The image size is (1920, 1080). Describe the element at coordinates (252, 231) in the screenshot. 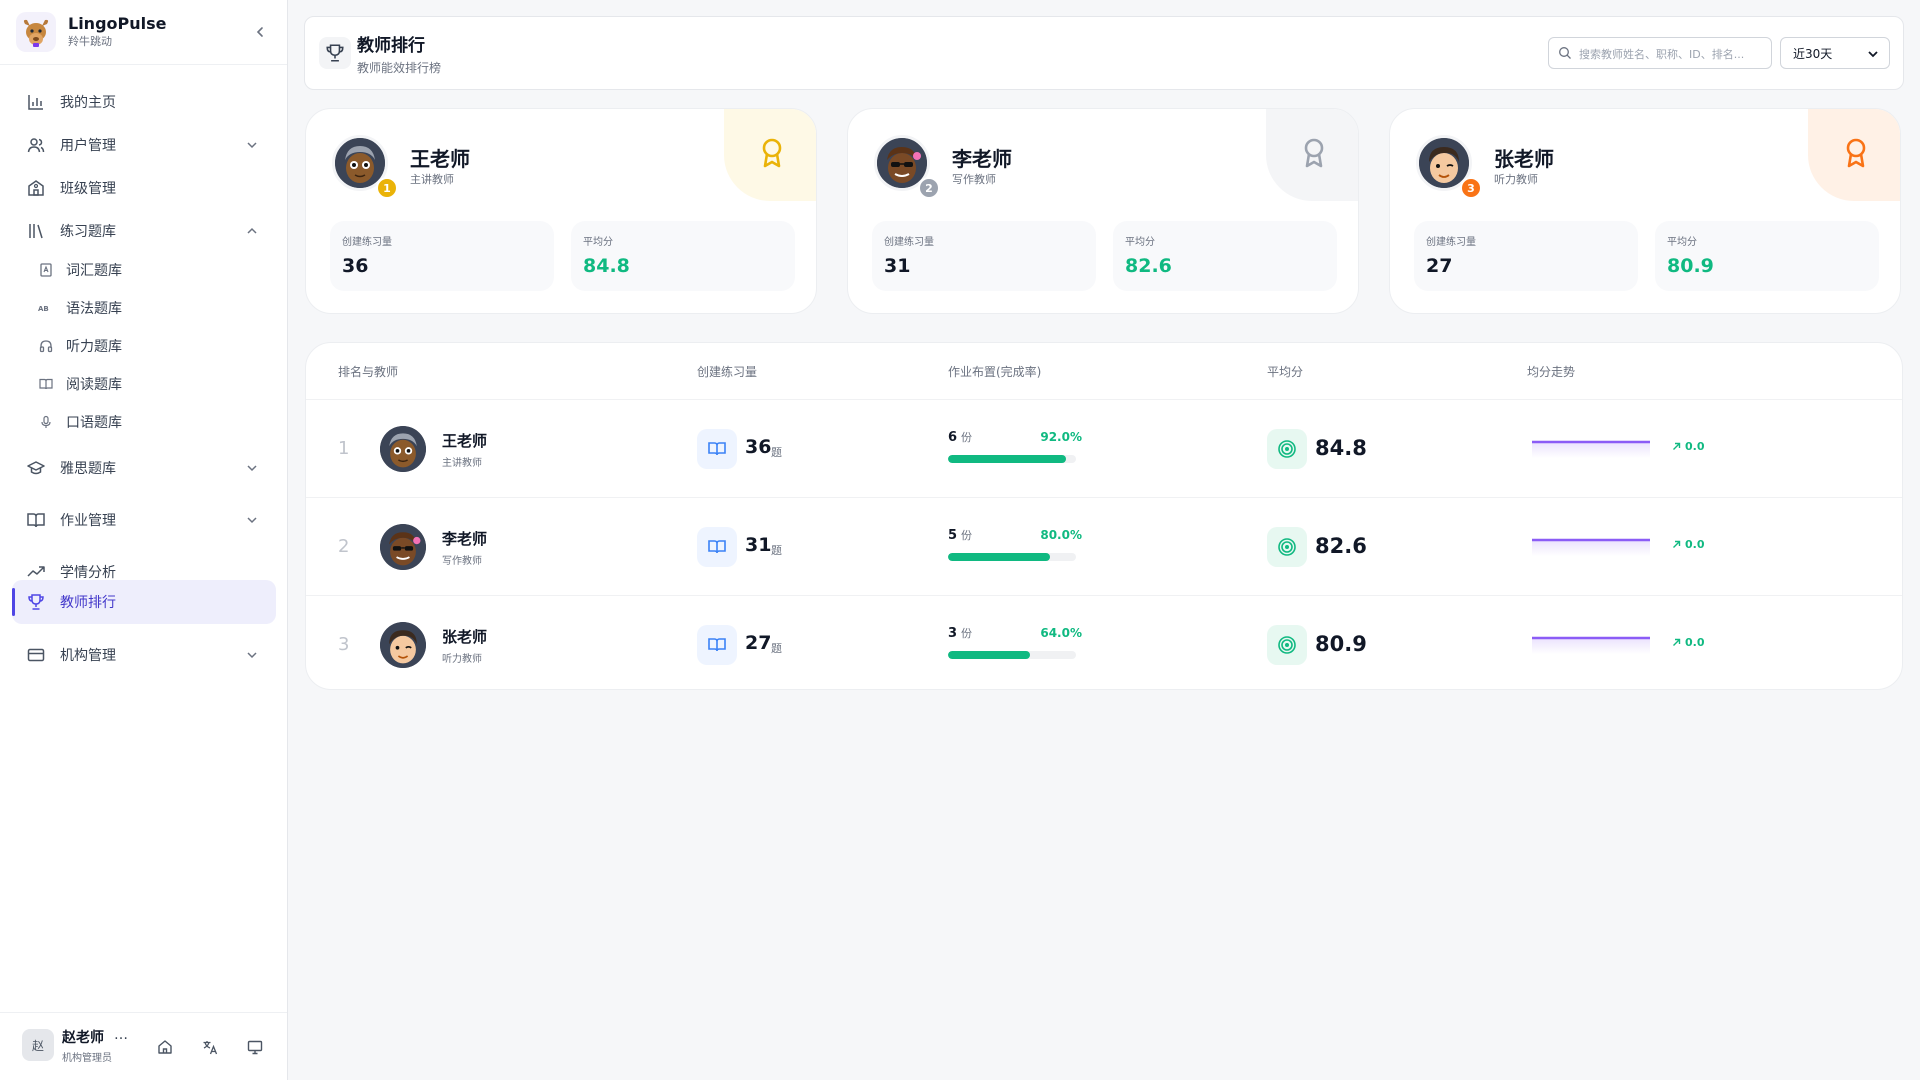

I see `chevron-up-icon` at that location.